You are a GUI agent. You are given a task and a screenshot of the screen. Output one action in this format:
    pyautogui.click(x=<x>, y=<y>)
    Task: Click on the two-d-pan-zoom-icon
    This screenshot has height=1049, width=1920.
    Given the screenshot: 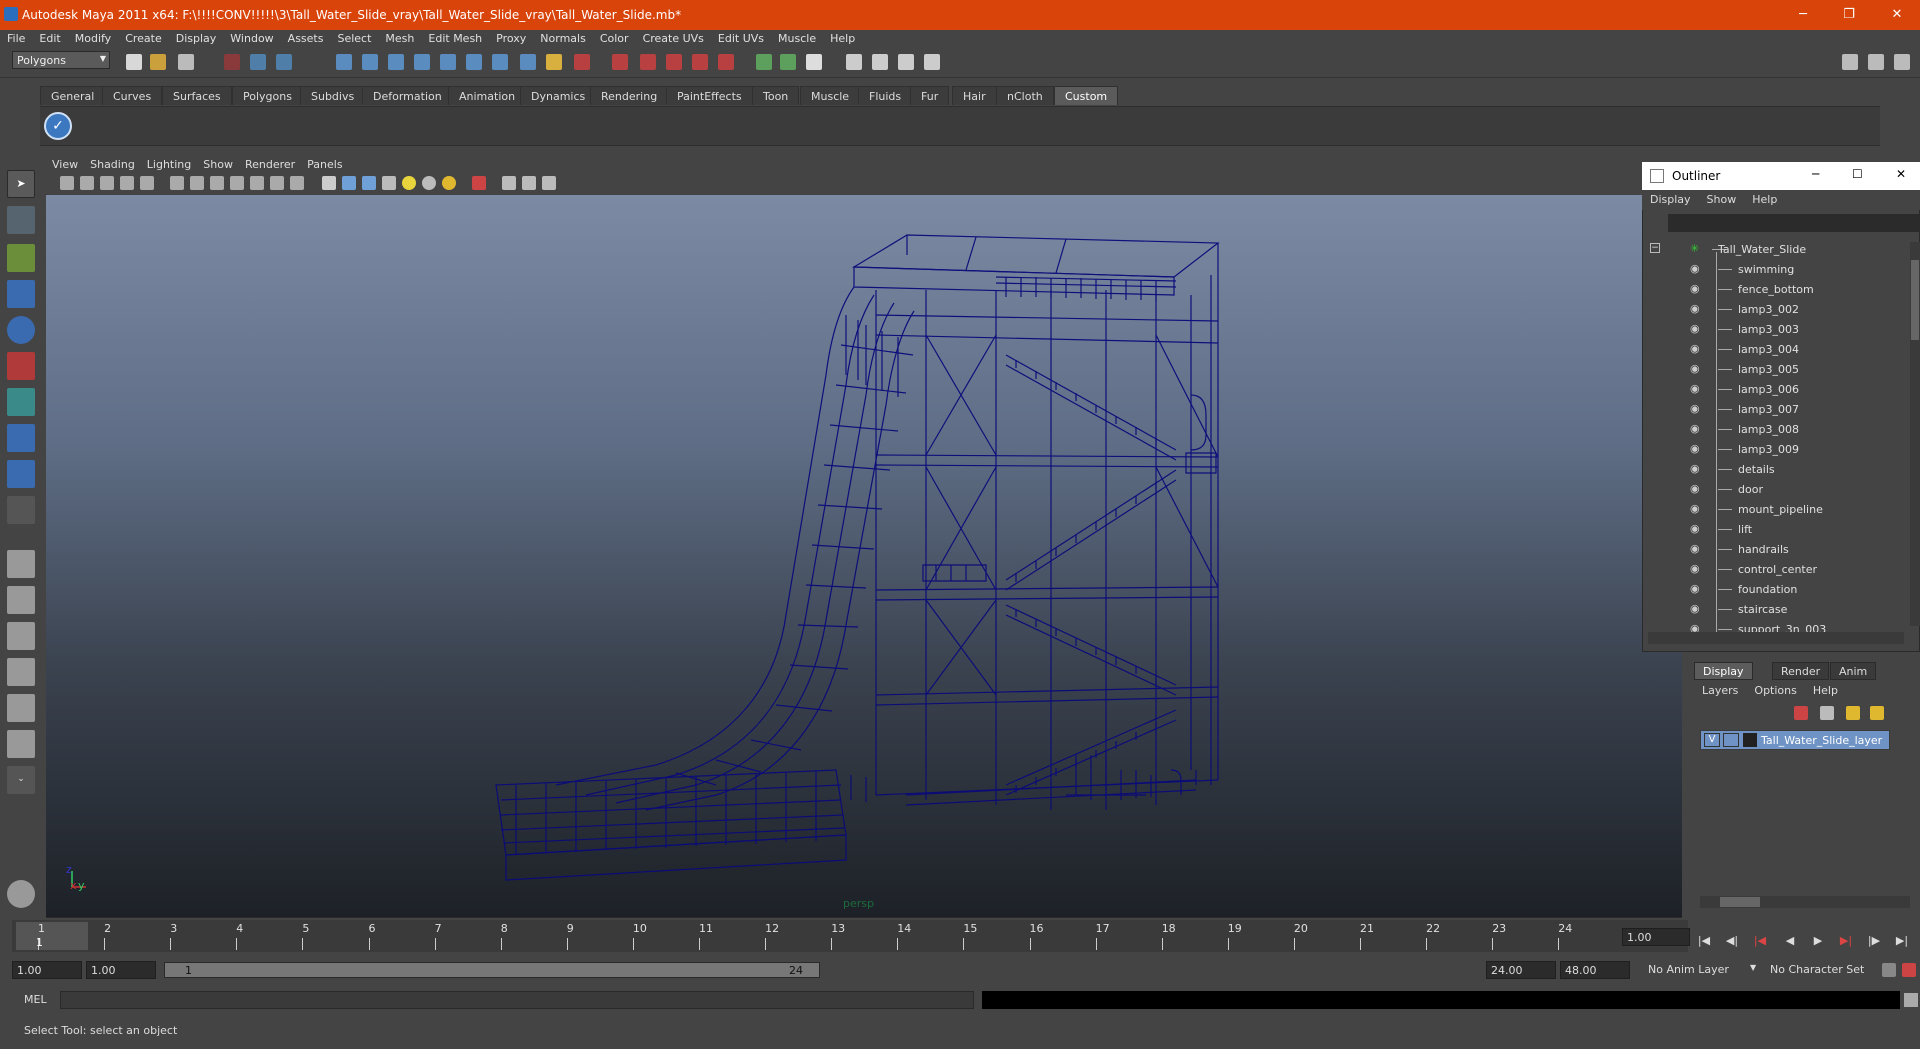 What is the action you would take?
    pyautogui.click(x=127, y=183)
    